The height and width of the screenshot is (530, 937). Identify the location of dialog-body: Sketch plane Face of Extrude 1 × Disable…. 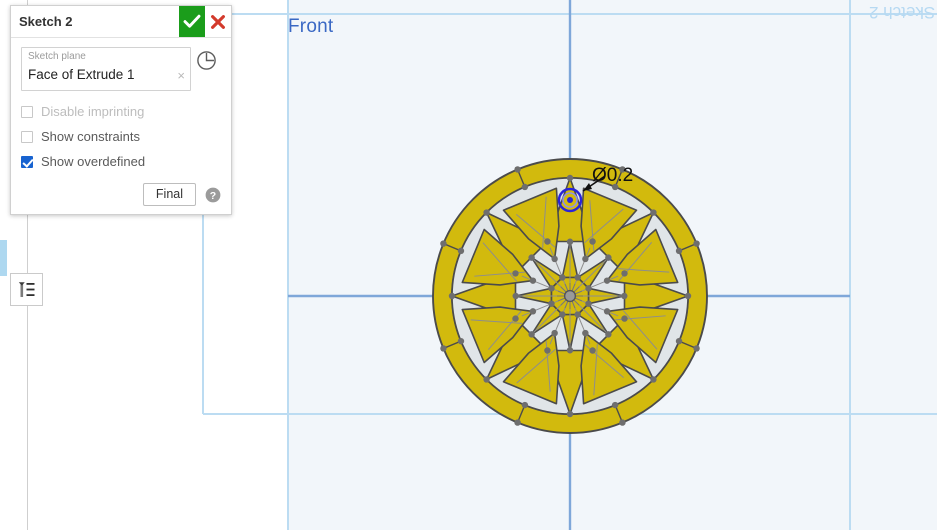
(121, 126).